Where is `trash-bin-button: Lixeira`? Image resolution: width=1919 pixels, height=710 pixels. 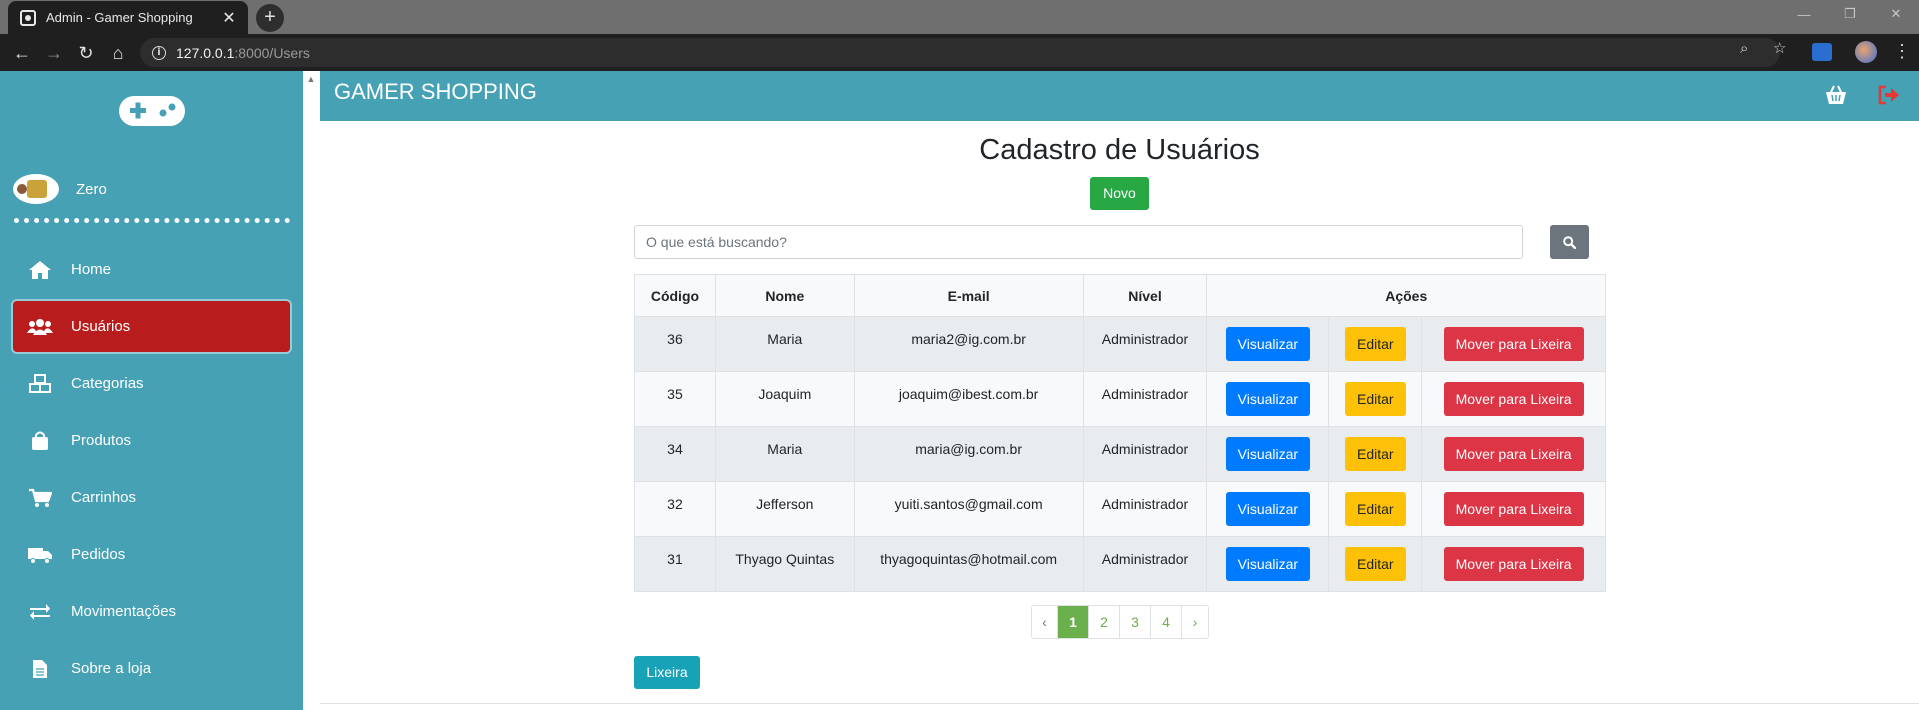
trash-bin-button: Lixeira is located at coordinates (667, 672).